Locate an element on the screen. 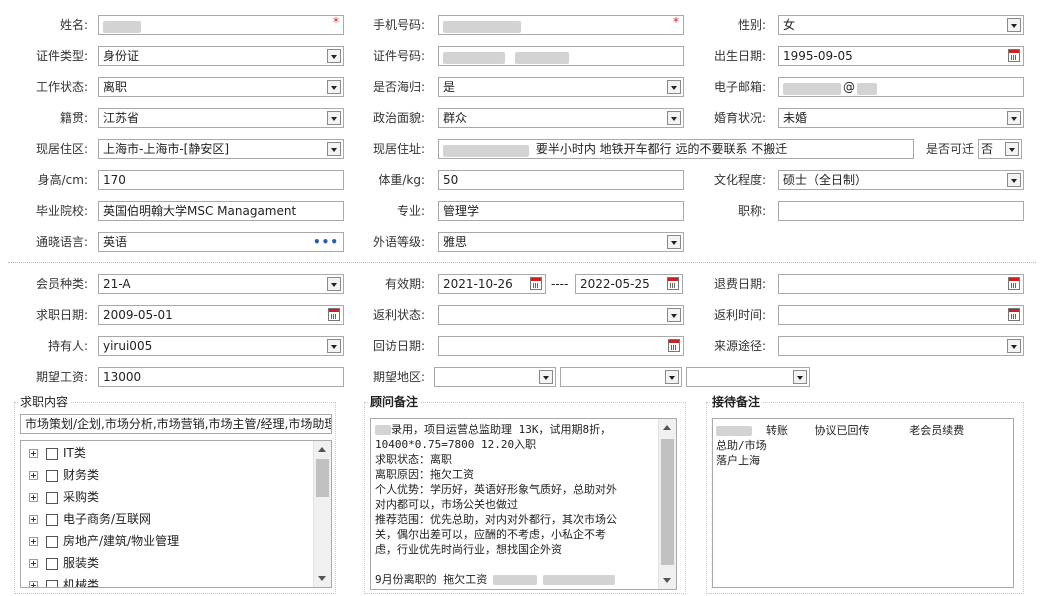  source-select is located at coordinates (901, 346).